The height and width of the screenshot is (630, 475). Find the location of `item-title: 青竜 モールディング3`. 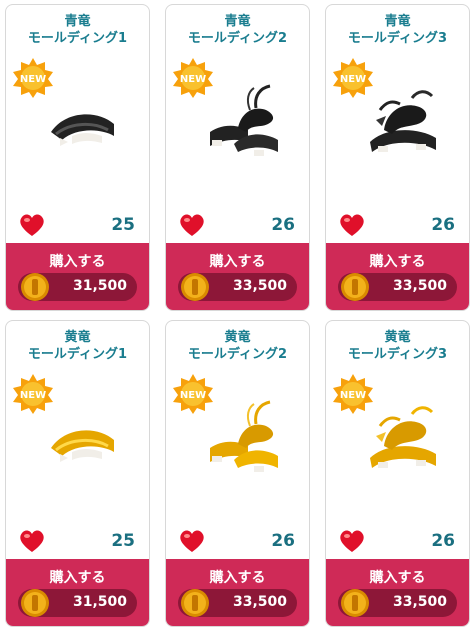

item-title: 青竜 モールディング3 is located at coordinates (397, 30).